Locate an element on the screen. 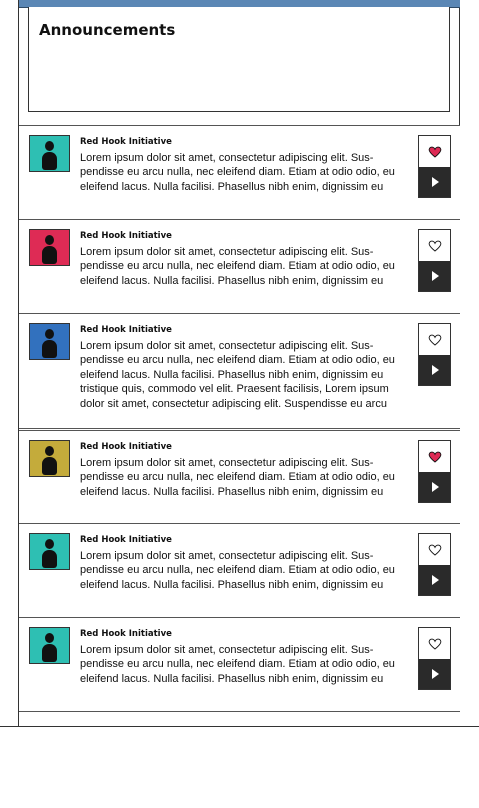 This screenshot has height=808, width=479. left-gutter is located at coordinates (9, 363).